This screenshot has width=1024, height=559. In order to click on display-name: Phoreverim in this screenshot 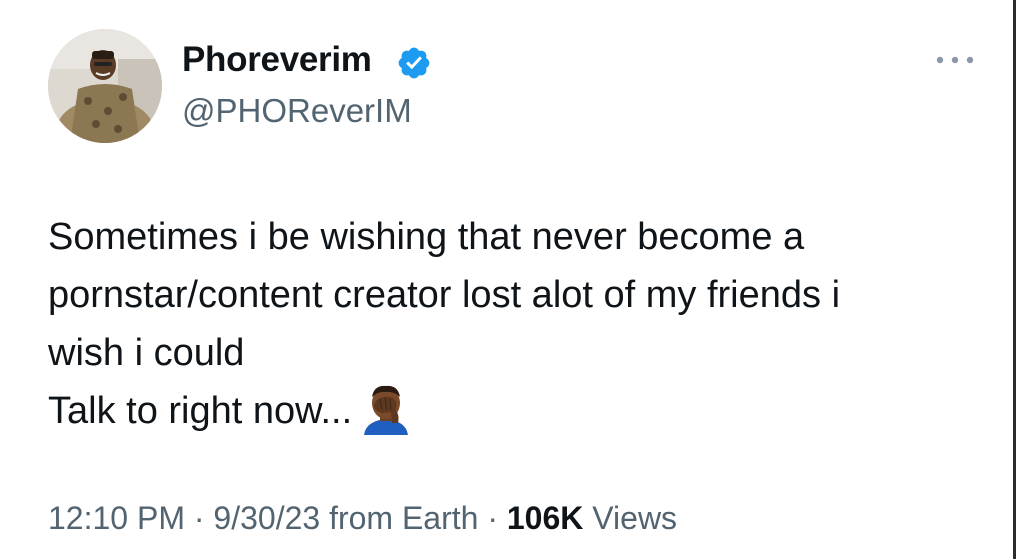, I will do `click(277, 60)`.